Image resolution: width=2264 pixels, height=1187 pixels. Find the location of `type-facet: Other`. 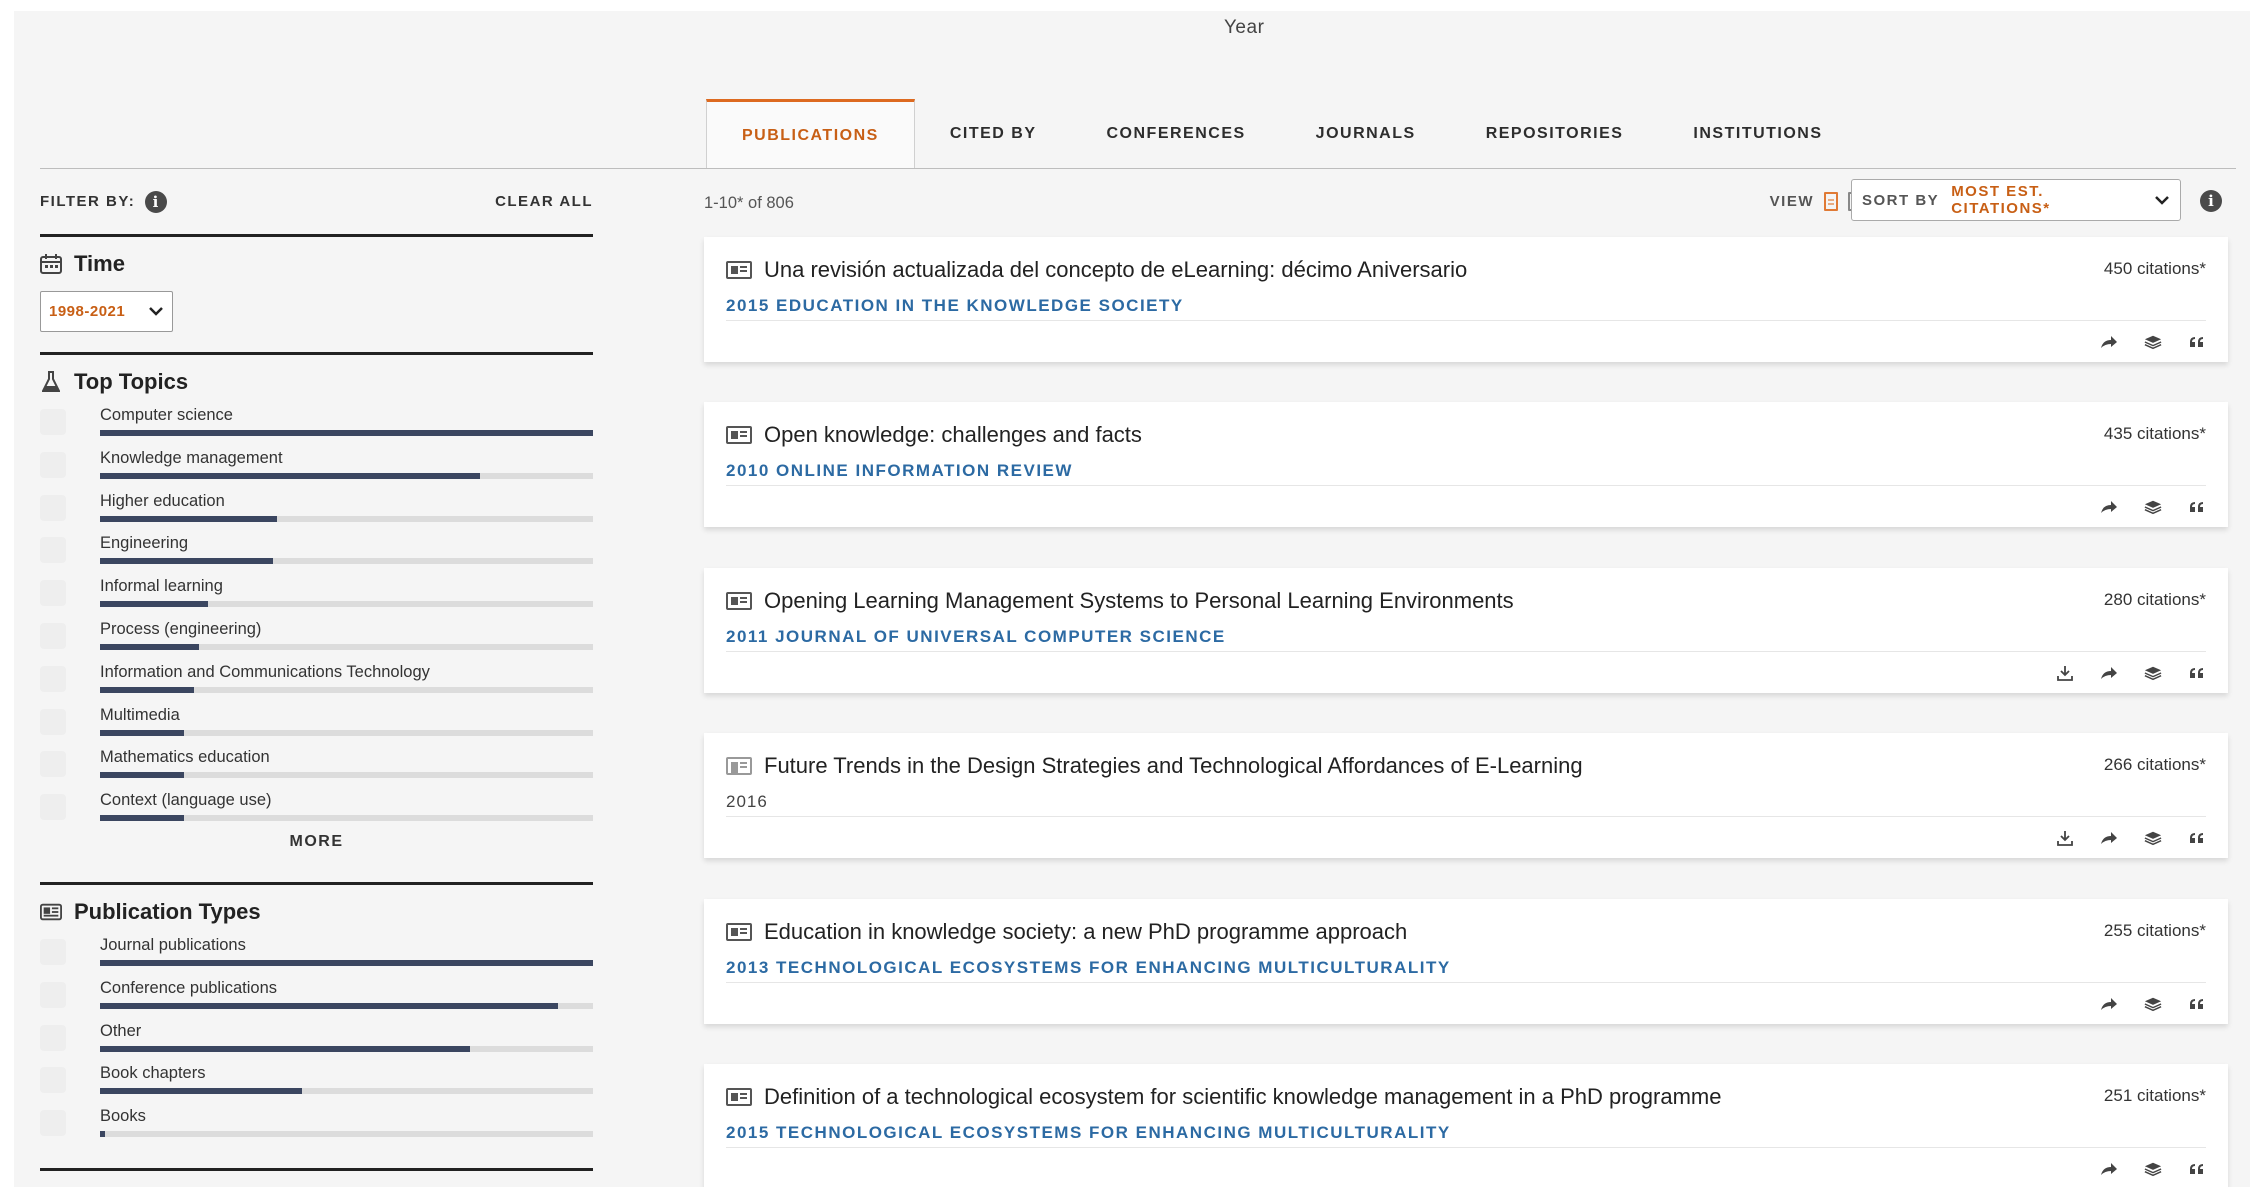

type-facet: Other is located at coordinates (316, 1040).